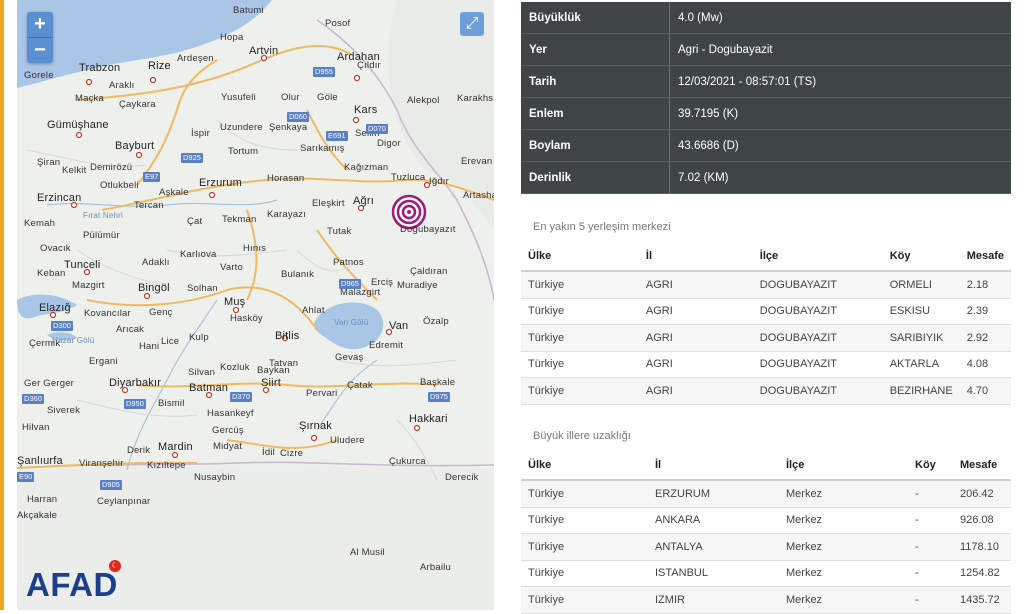 The width and height of the screenshot is (1024, 614). I want to click on table-row: Türkiye AGRI DOGUBAYAZIT SARIBIYIK 2.92, so click(766, 338).